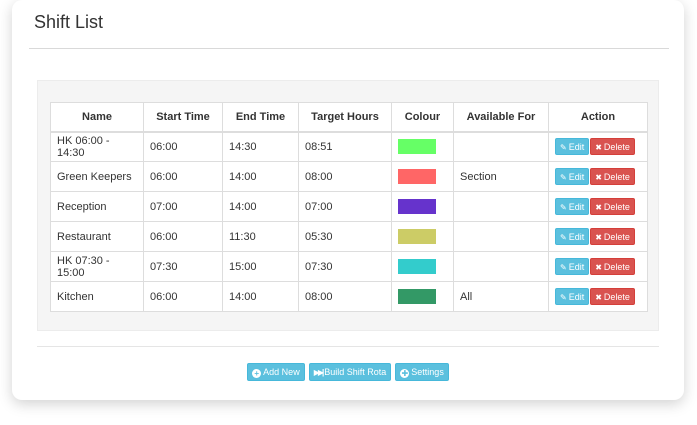 The height and width of the screenshot is (425, 697). What do you see at coordinates (422, 117) in the screenshot?
I see `column-header-colour: Colour` at bounding box center [422, 117].